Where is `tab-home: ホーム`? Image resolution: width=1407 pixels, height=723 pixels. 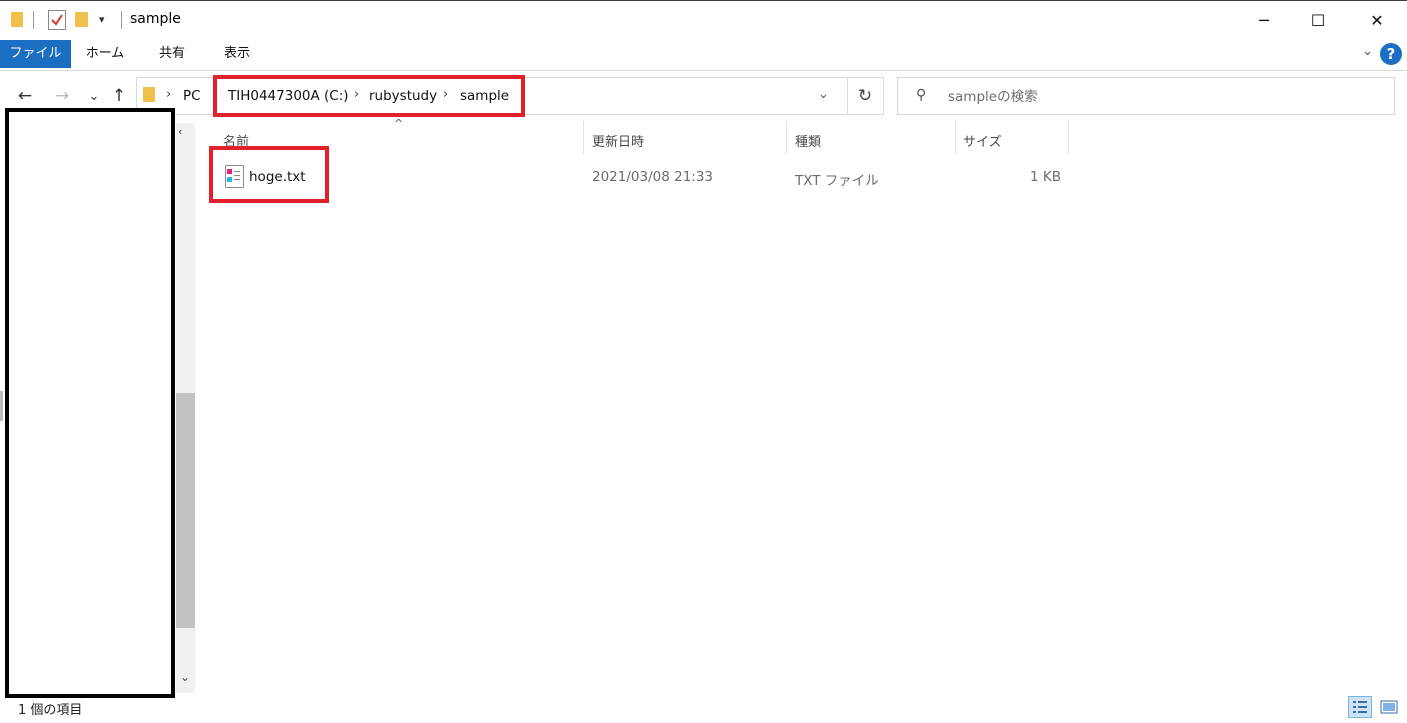 tab-home: ホーム is located at coordinates (105, 54).